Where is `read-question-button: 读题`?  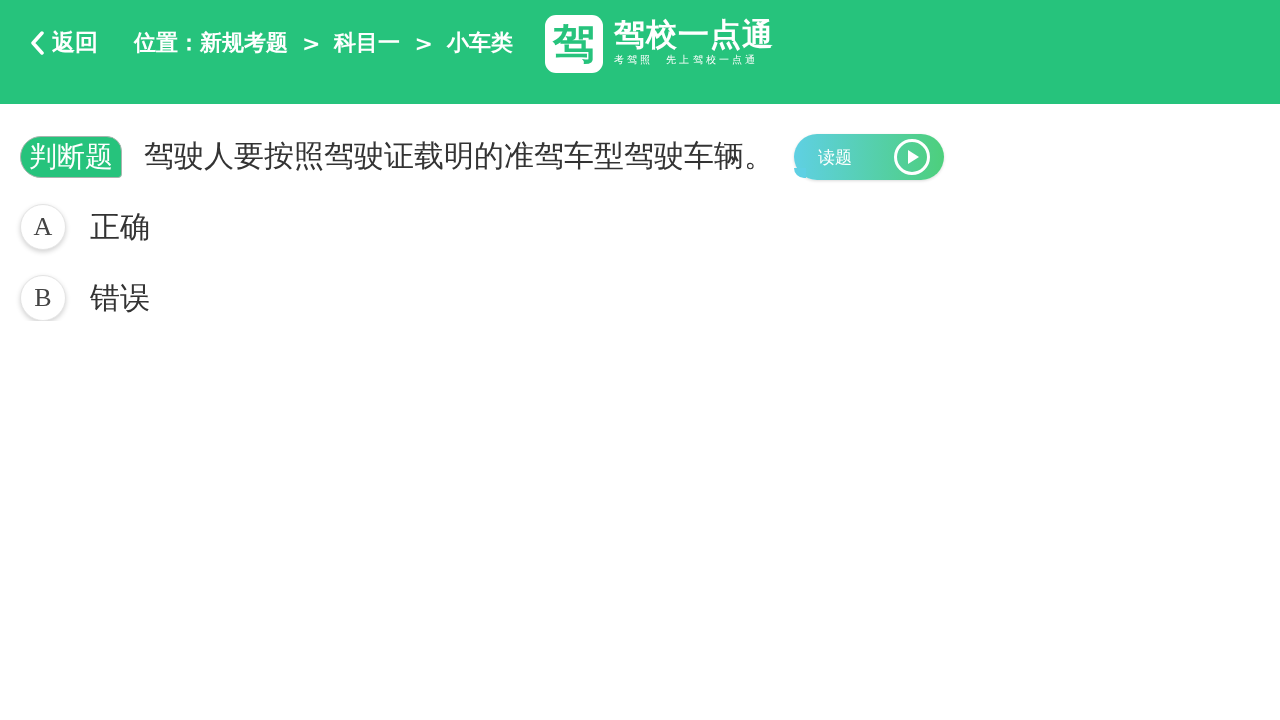
read-question-button: 读题 is located at coordinates (869, 157).